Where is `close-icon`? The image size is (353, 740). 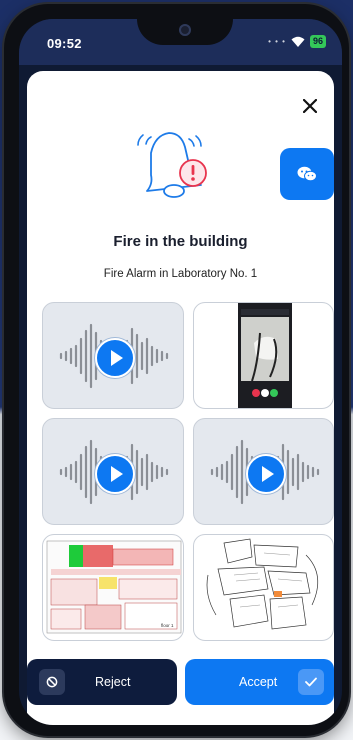 close-icon is located at coordinates (310, 106).